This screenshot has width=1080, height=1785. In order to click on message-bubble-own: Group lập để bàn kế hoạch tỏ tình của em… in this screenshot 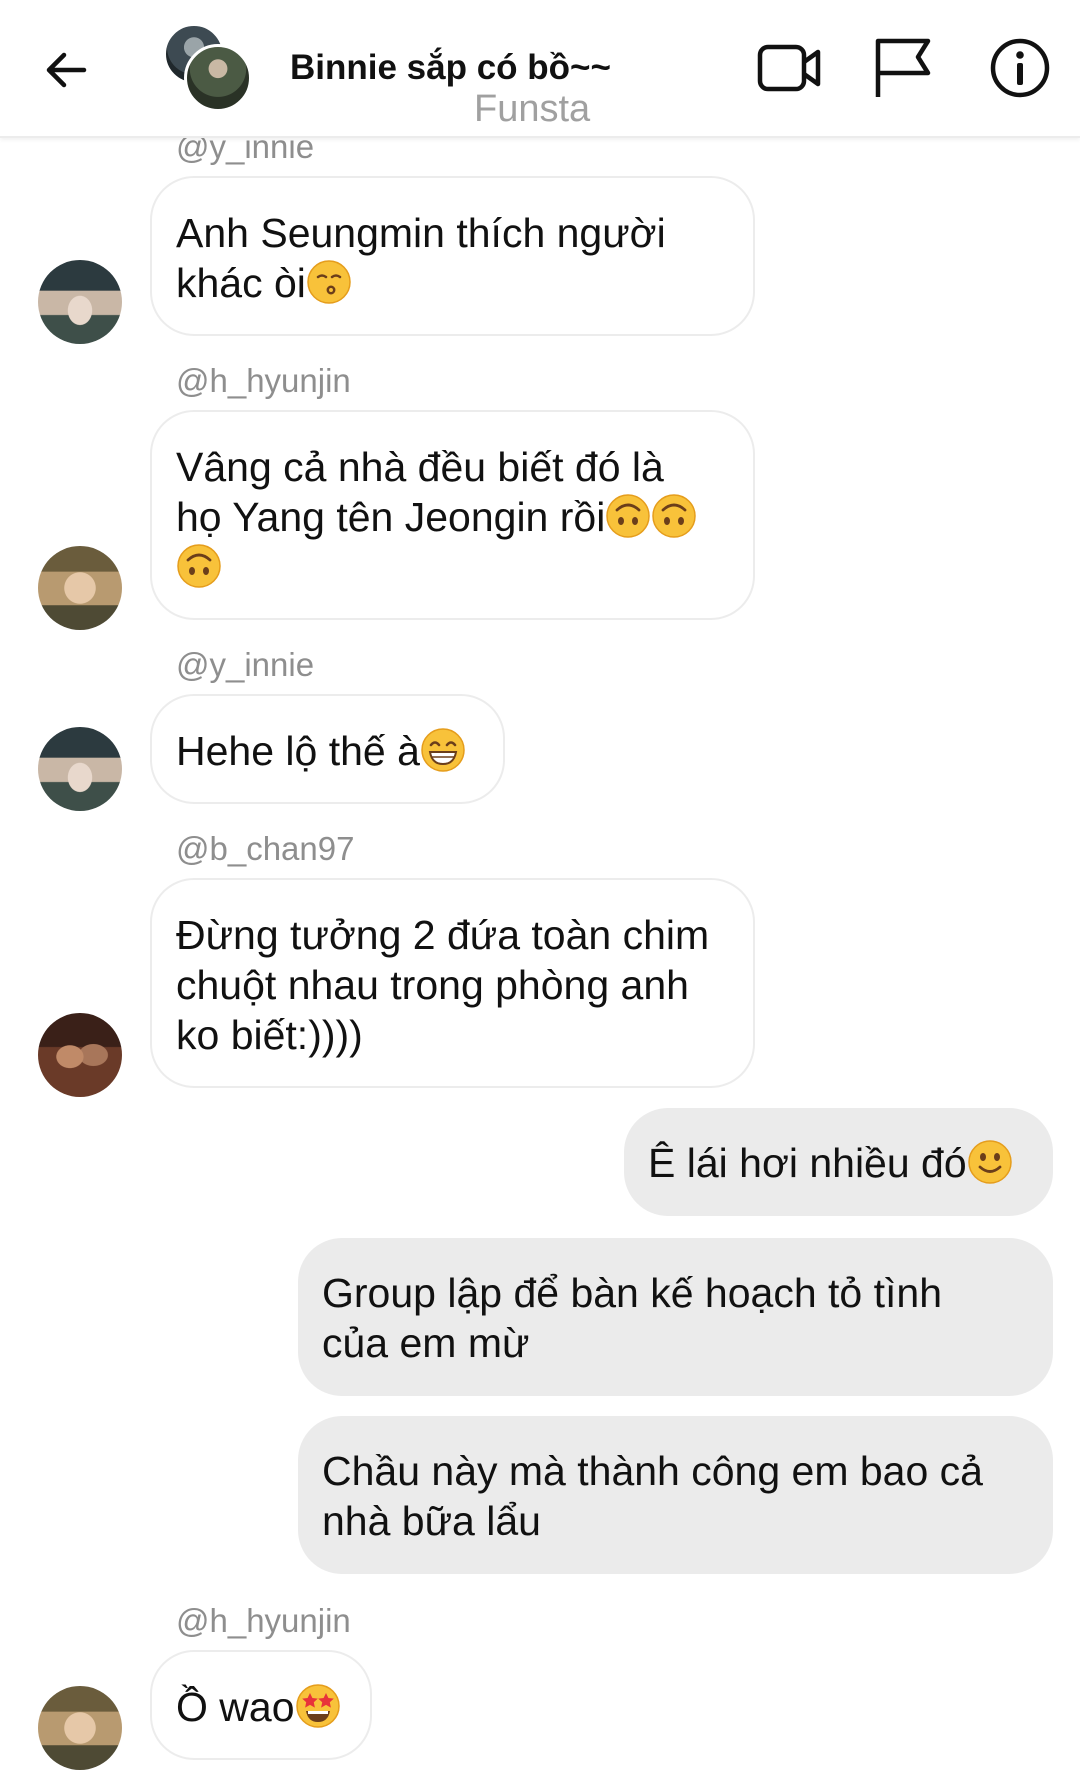, I will do `click(675, 1317)`.